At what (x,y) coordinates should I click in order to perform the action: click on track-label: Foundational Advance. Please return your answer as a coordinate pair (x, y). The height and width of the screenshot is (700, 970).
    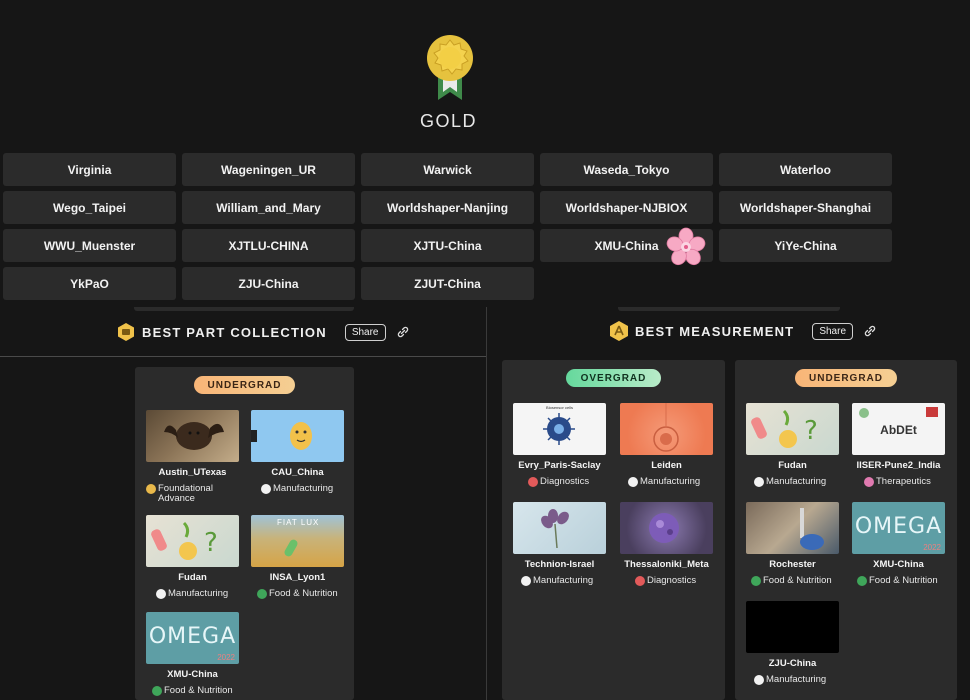
    Looking at the image, I should click on (185, 493).